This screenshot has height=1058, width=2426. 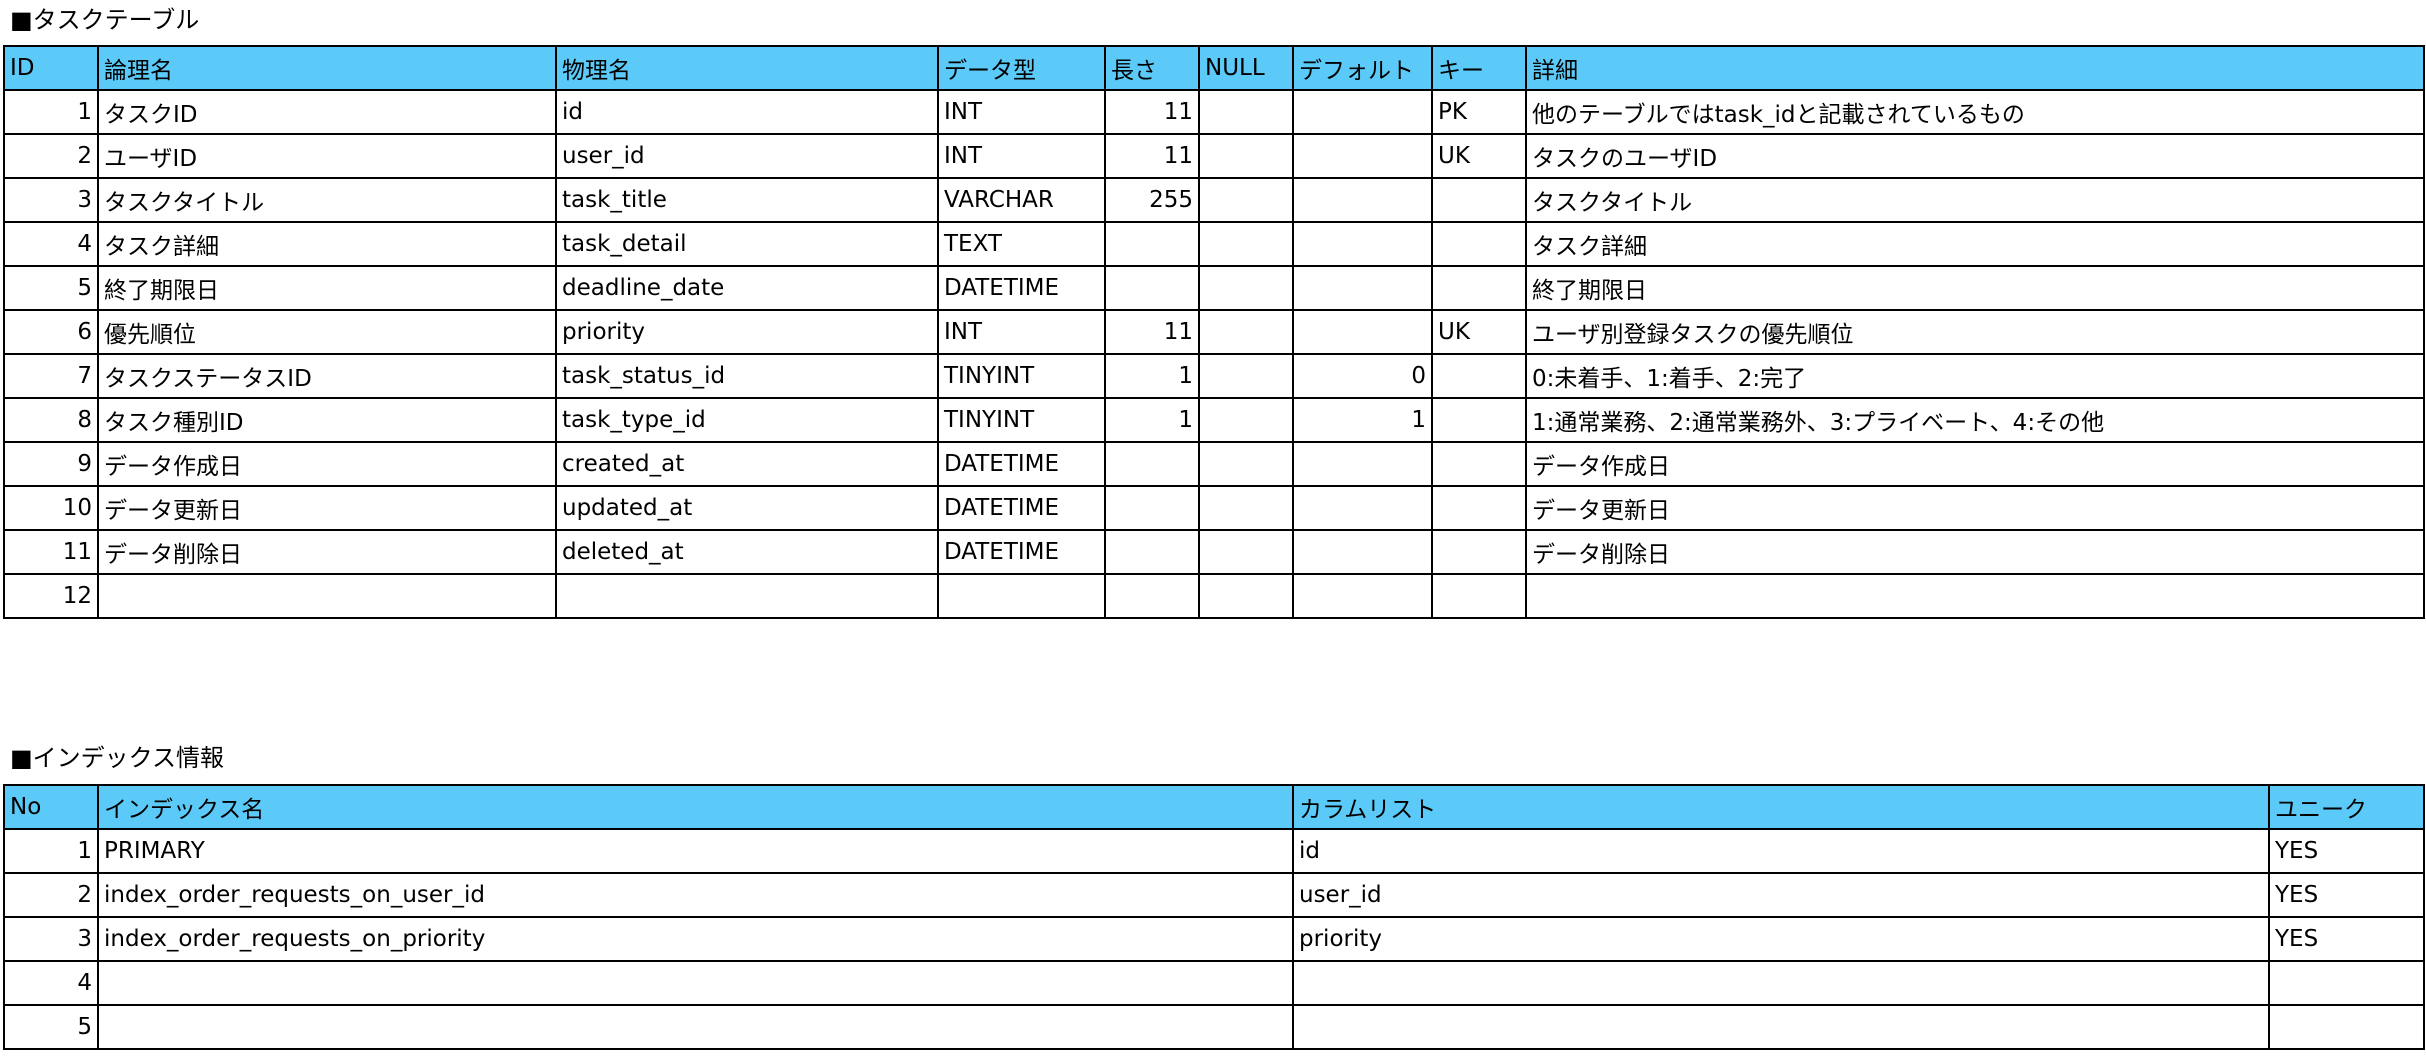 What do you see at coordinates (2346, 807) in the screenshot?
I see `column-header-unique: ユニーク` at bounding box center [2346, 807].